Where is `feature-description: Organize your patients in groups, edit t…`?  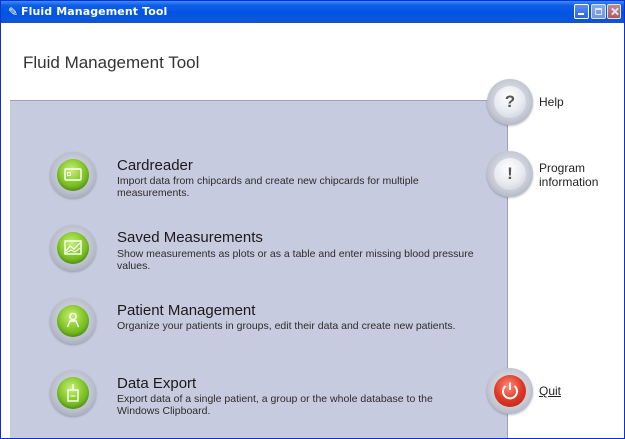 feature-description: Organize your patients in groups, edit t… is located at coordinates (286, 326).